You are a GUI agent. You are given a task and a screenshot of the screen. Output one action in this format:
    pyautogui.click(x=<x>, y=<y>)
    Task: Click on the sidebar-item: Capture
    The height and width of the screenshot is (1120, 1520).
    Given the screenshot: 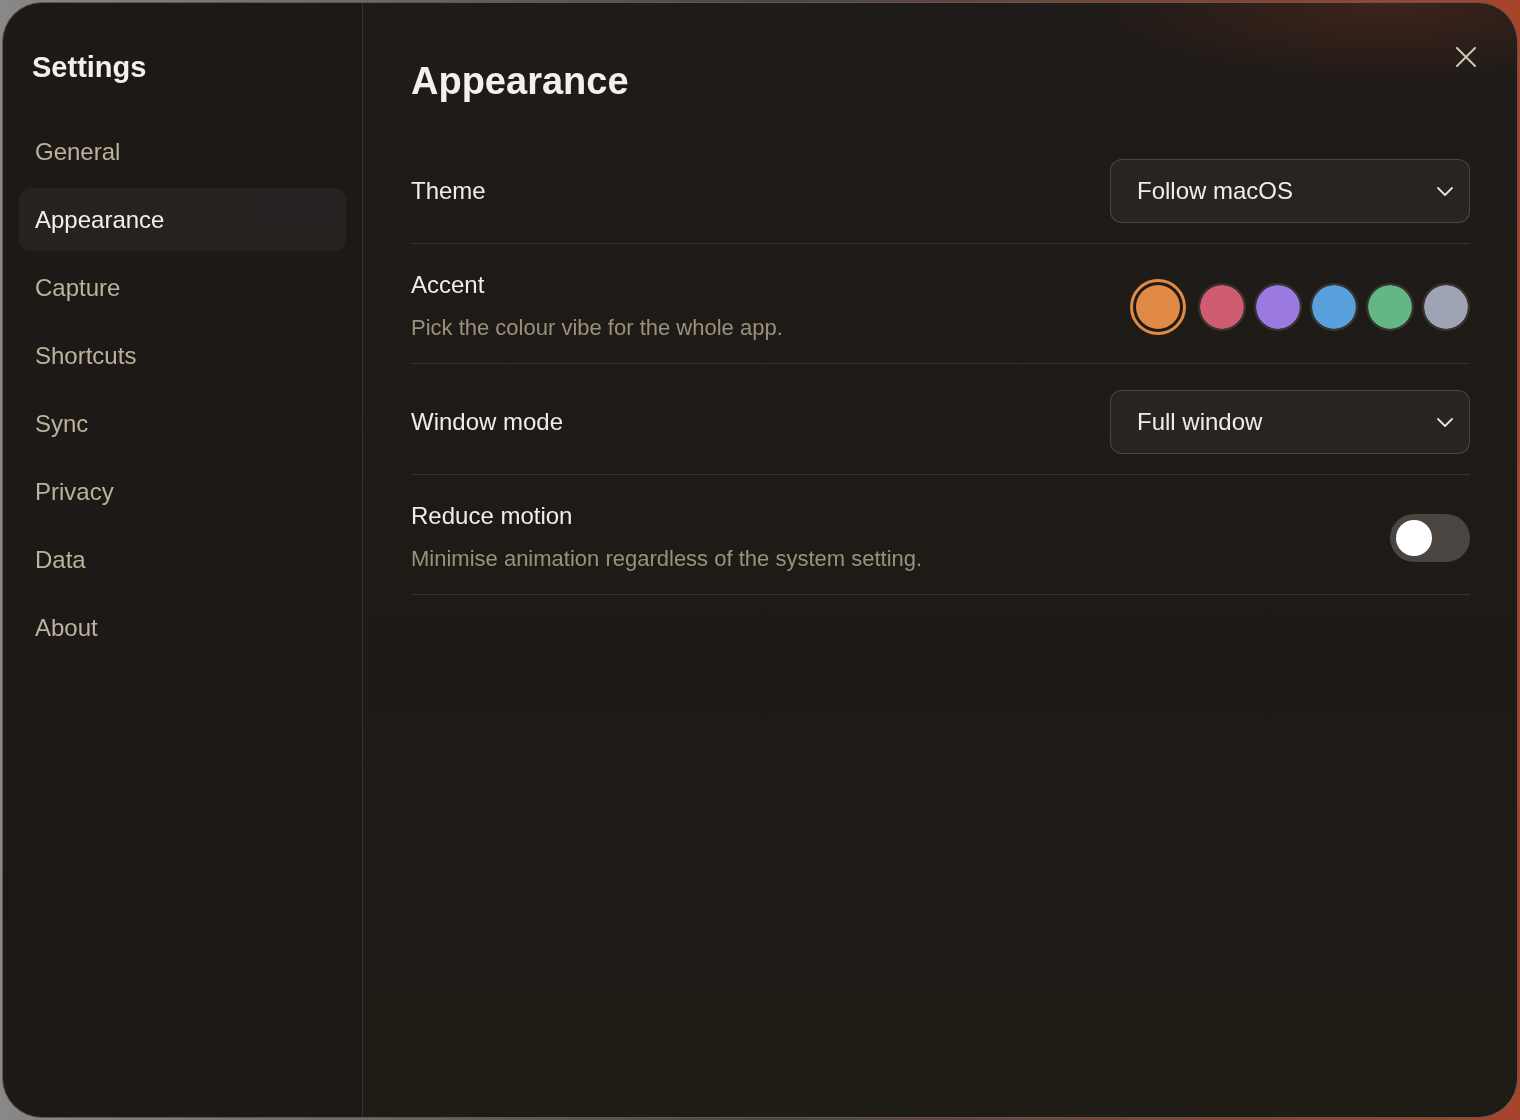 What is the action you would take?
    pyautogui.click(x=182, y=287)
    